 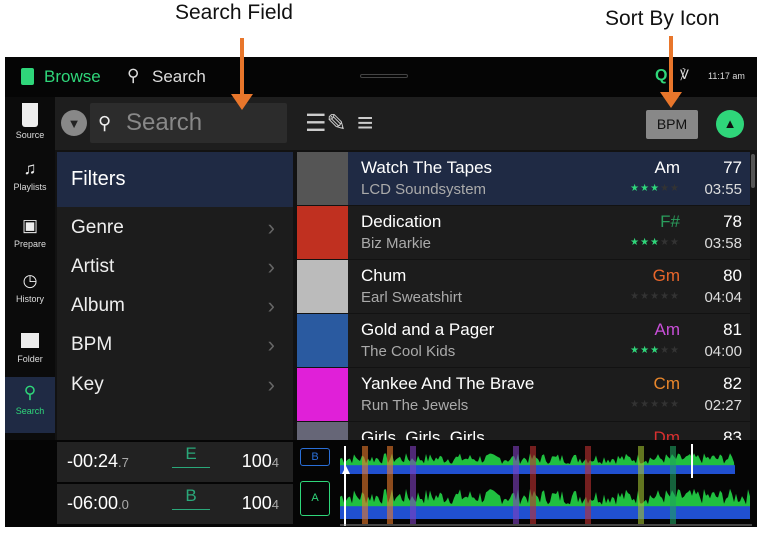 I want to click on sidebar-item-label: Playlists, so click(x=30, y=187).